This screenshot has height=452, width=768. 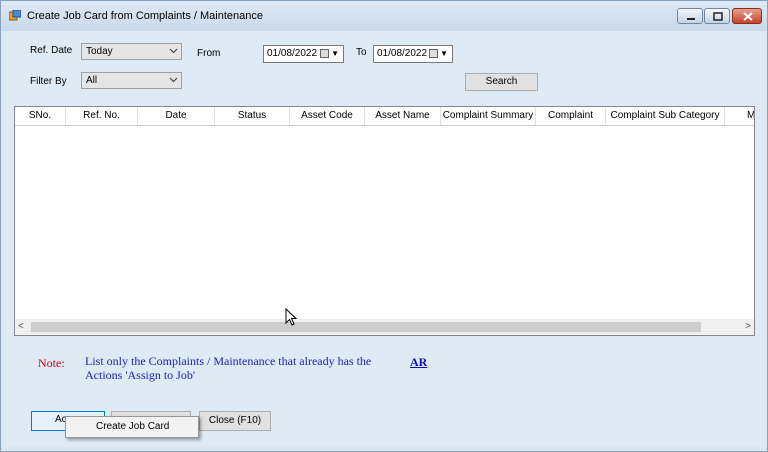 I want to click on maximize-icon, so click(x=718, y=16).